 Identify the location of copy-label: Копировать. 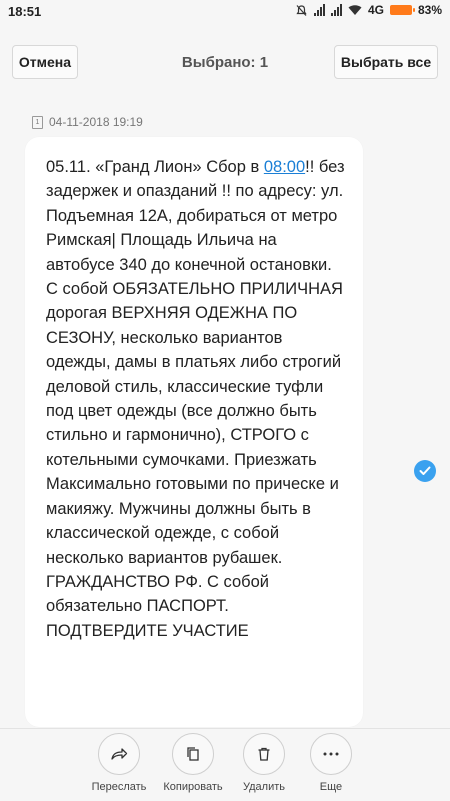
(193, 787).